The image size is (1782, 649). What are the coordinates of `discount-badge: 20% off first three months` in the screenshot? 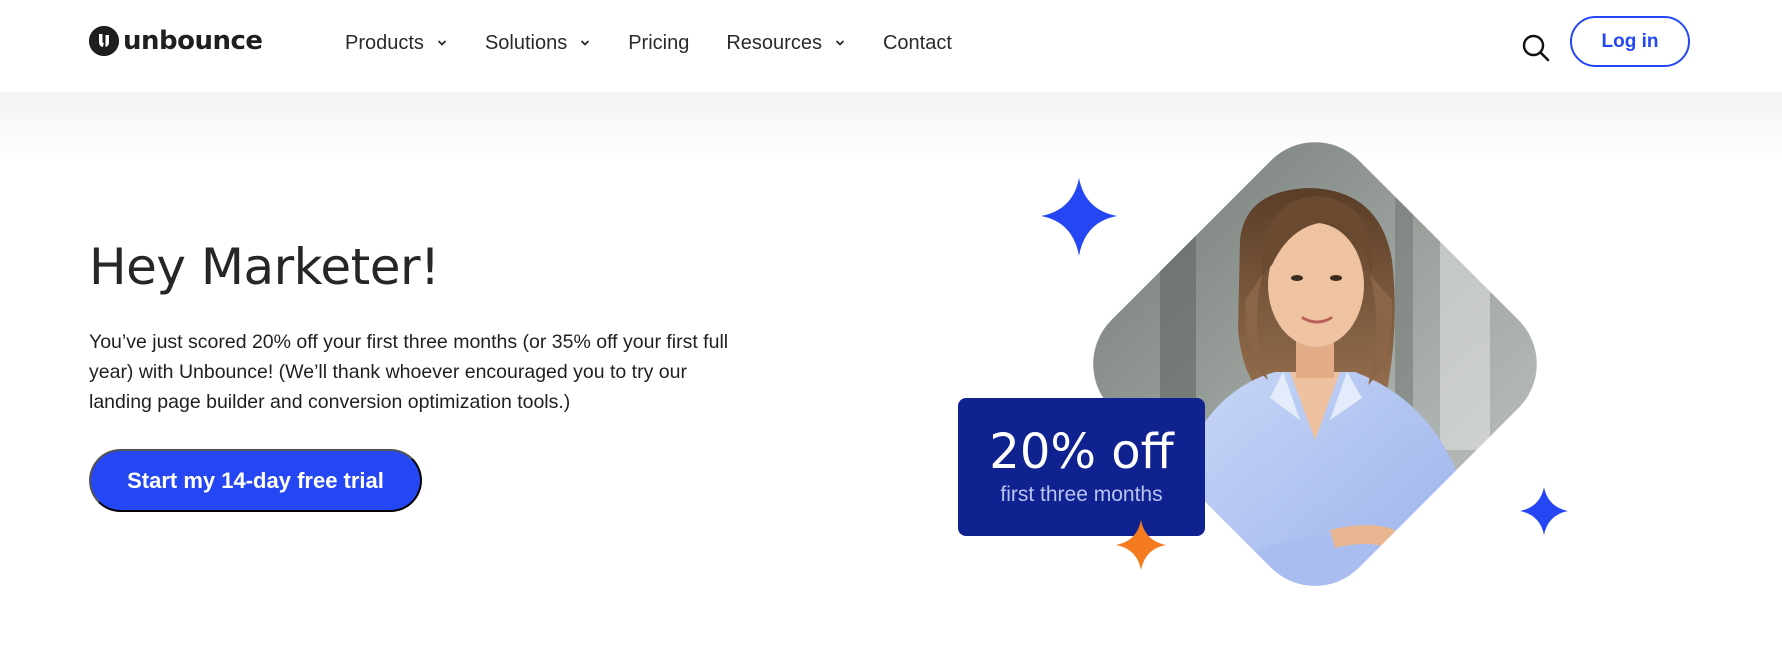 It's located at (1081, 467).